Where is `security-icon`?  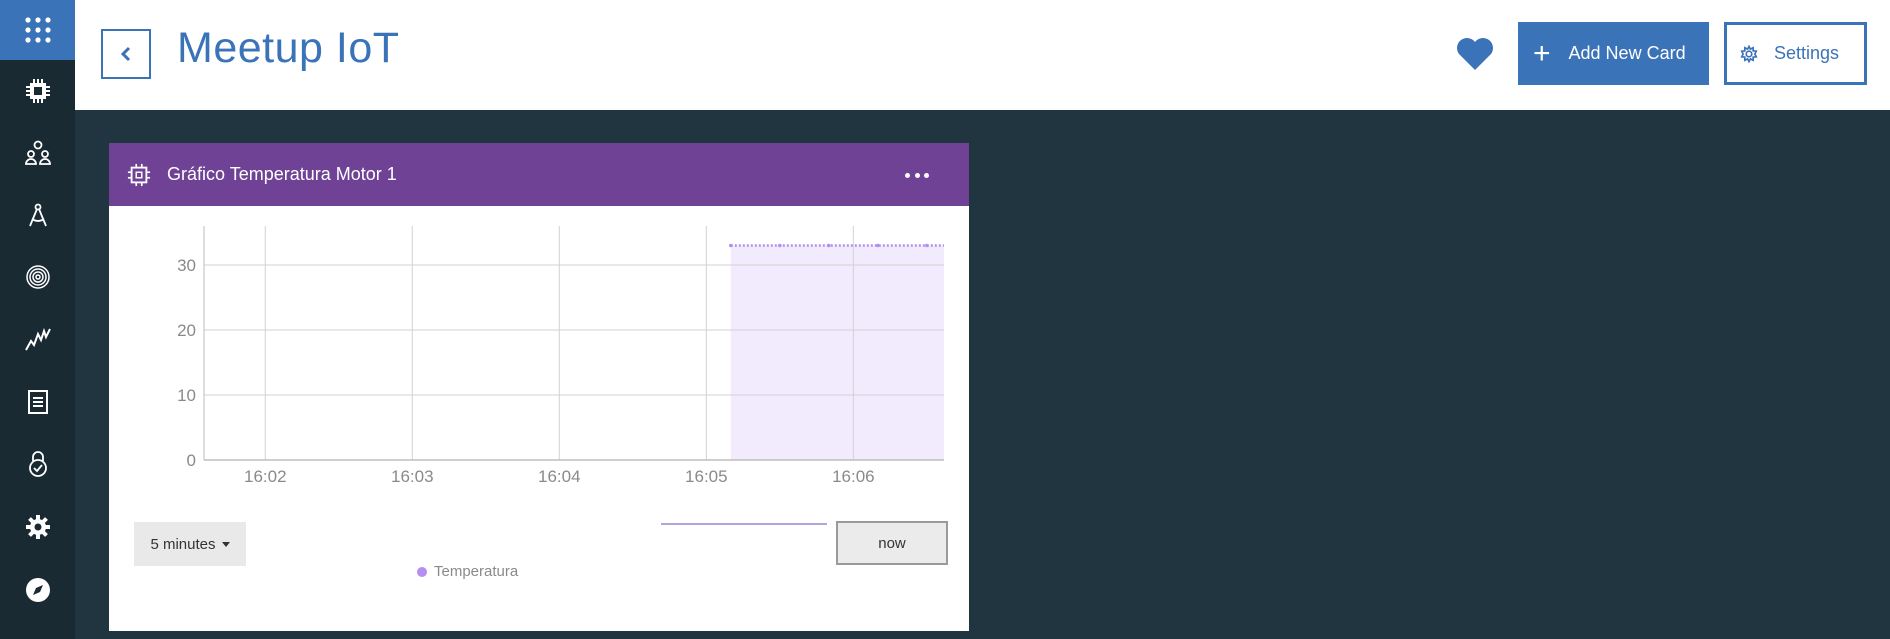
security-icon is located at coordinates (37, 464).